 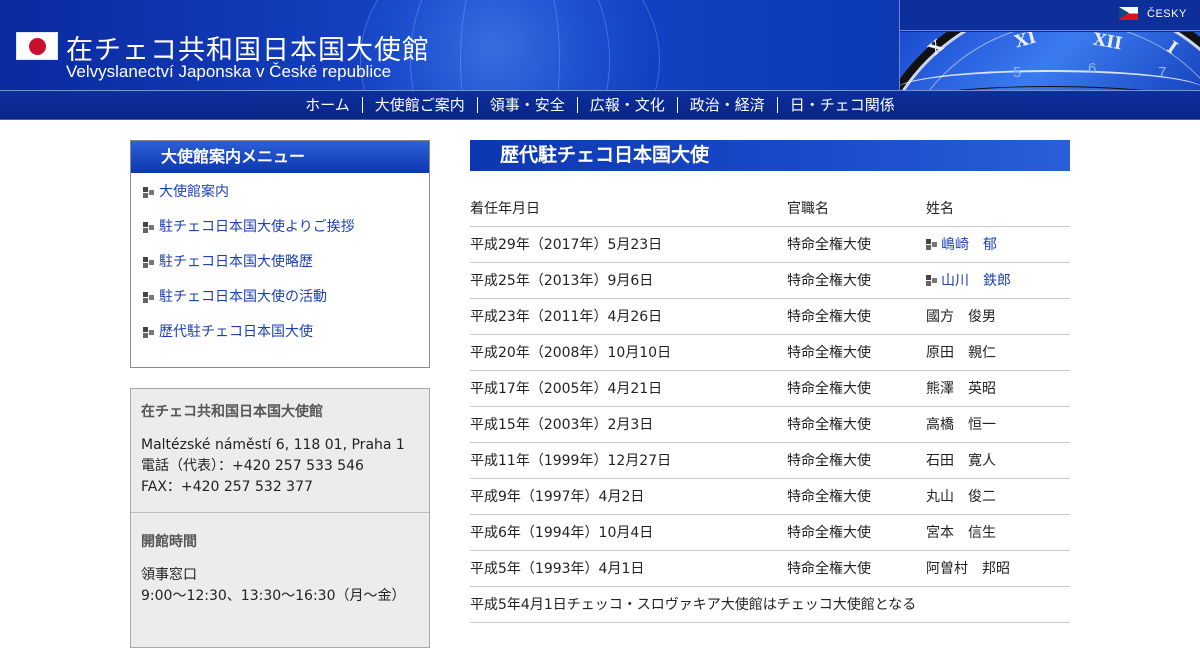 I want to click on column-header-name: 姓名, so click(x=998, y=208).